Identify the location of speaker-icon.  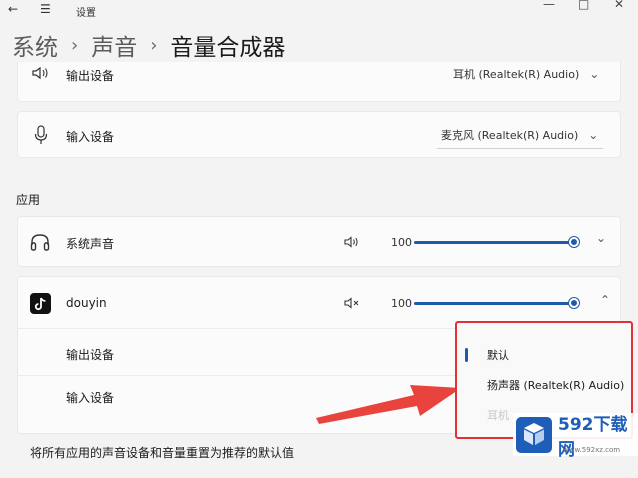
(40, 73).